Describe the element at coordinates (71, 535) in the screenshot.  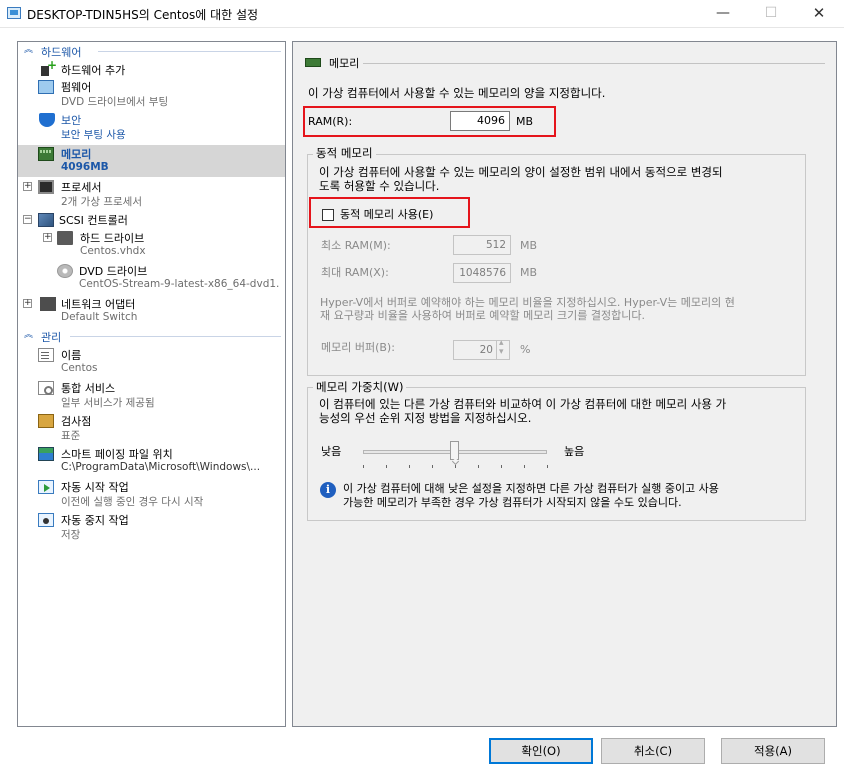
I see `sidebar-item-detail: 저장` at that location.